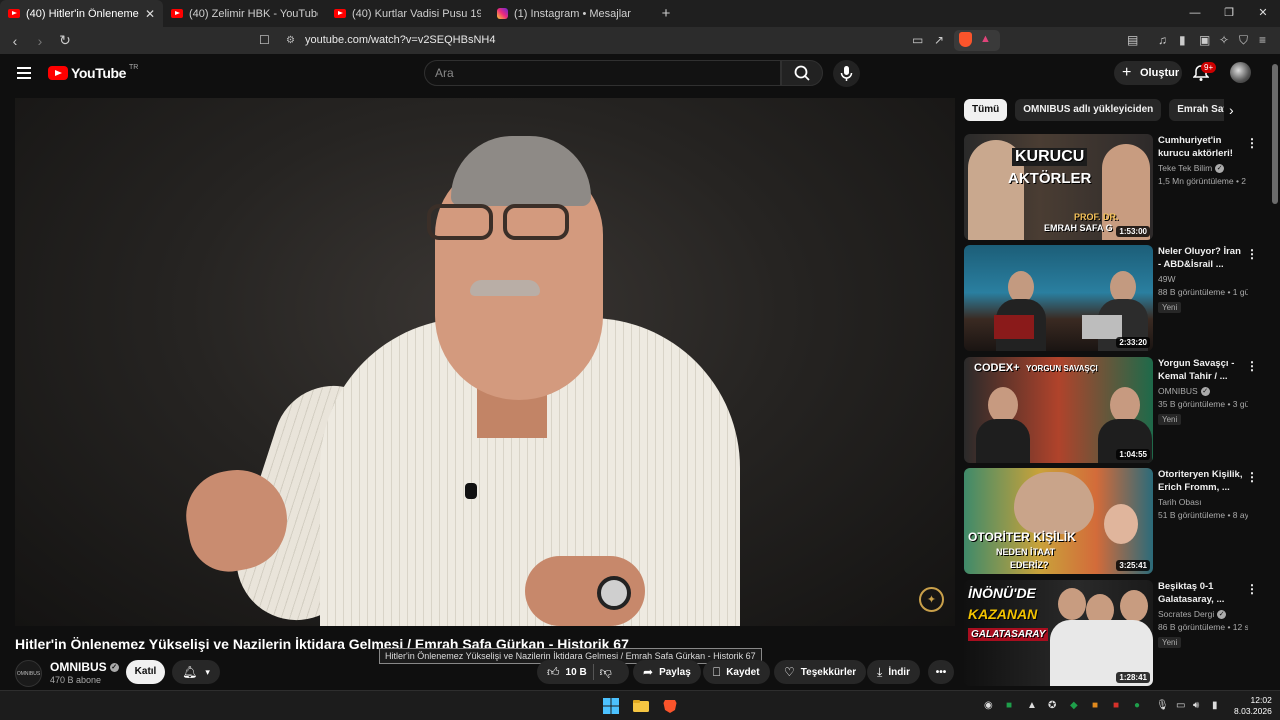  What do you see at coordinates (670, 706) in the screenshot?
I see `brave-browser-icon` at bounding box center [670, 706].